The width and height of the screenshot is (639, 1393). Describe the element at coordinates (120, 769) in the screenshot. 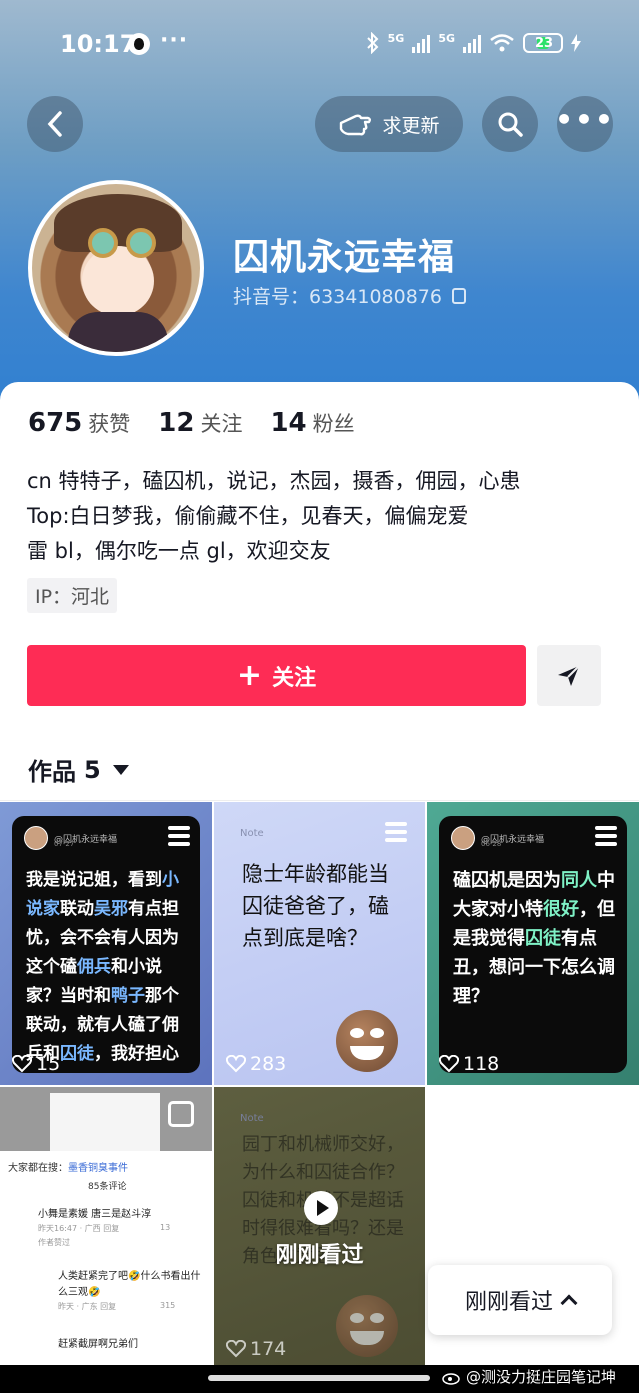

I see `caret-down-icon` at that location.